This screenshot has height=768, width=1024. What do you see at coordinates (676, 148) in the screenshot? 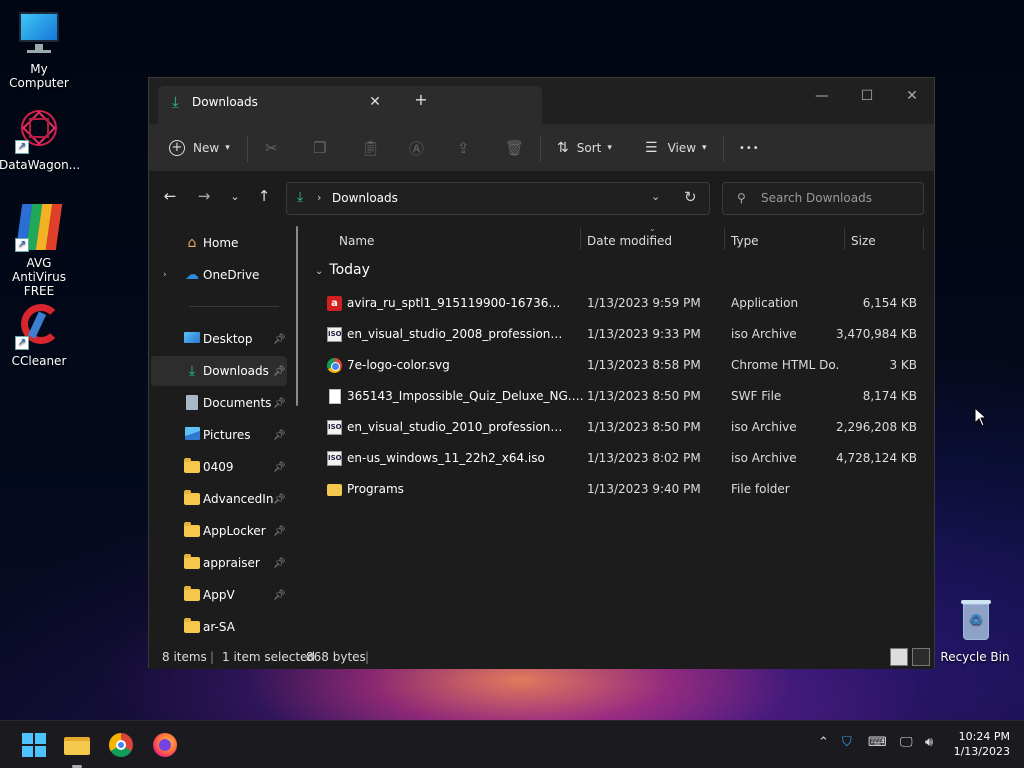
I see `view-button: ☰ View ▾` at bounding box center [676, 148].